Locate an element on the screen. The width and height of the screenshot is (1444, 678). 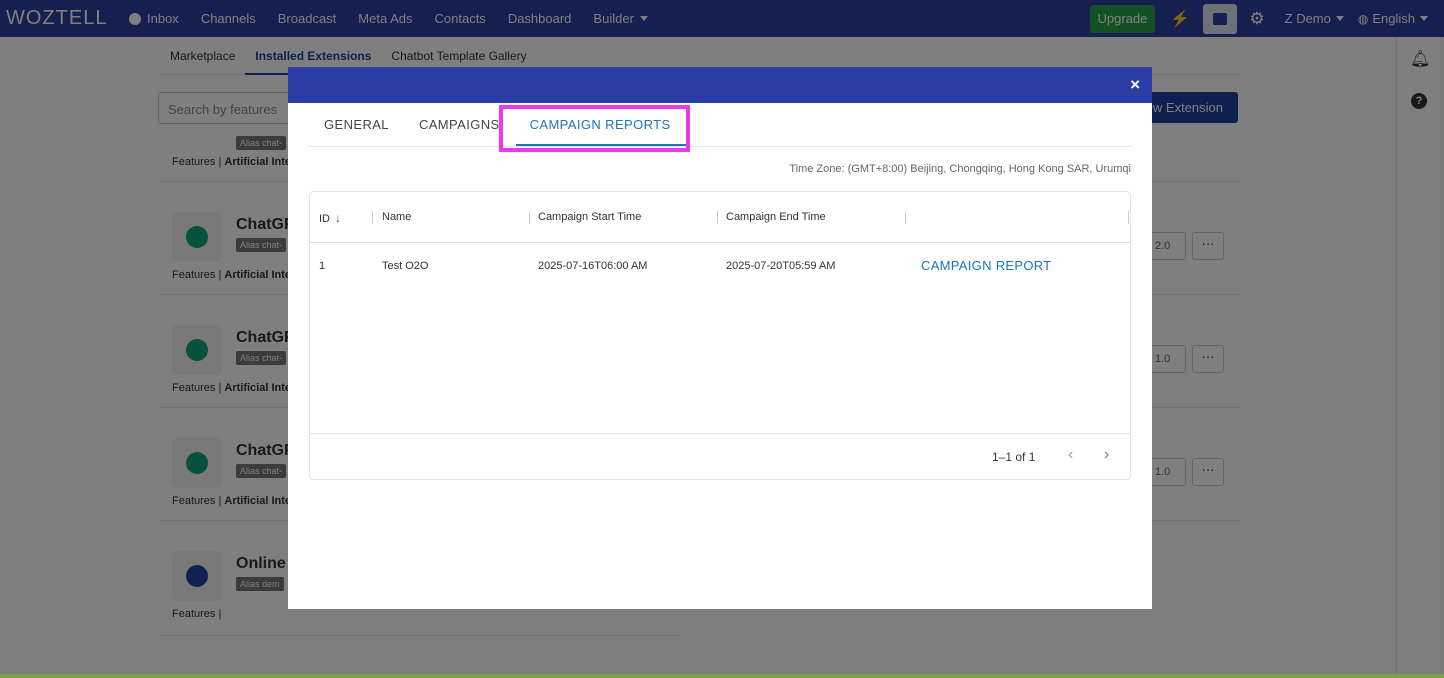
modal-tabs: GENERAL CAMPAIGNS CAMPAIGN REPORTS is located at coordinates (719, 125).